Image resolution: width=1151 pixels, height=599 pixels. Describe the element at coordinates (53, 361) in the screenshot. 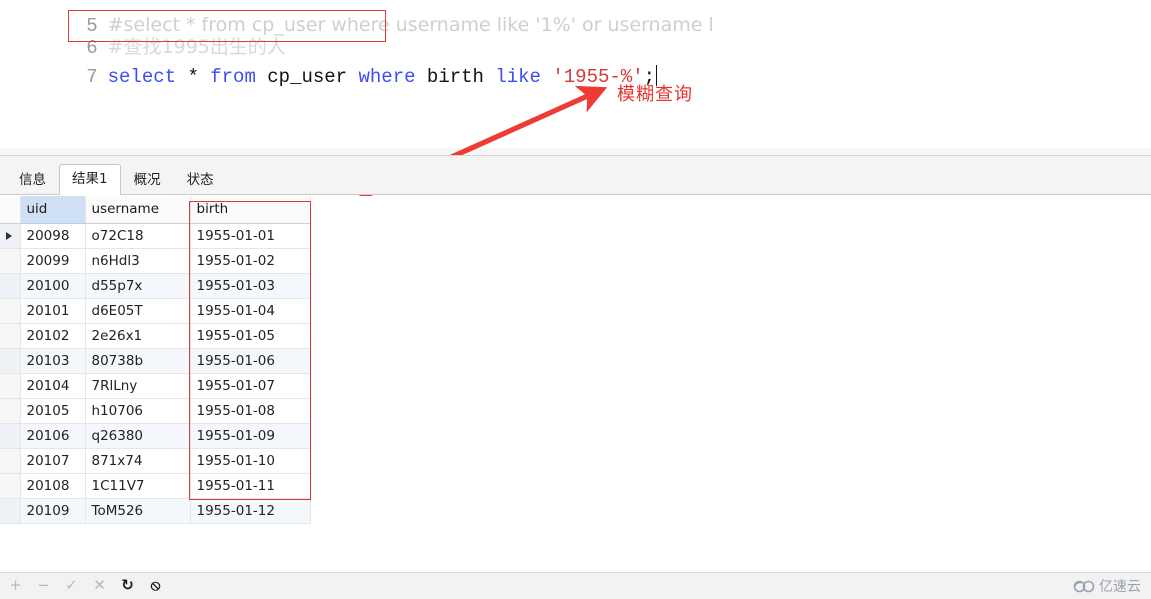

I see `cell-uid: 20103` at that location.